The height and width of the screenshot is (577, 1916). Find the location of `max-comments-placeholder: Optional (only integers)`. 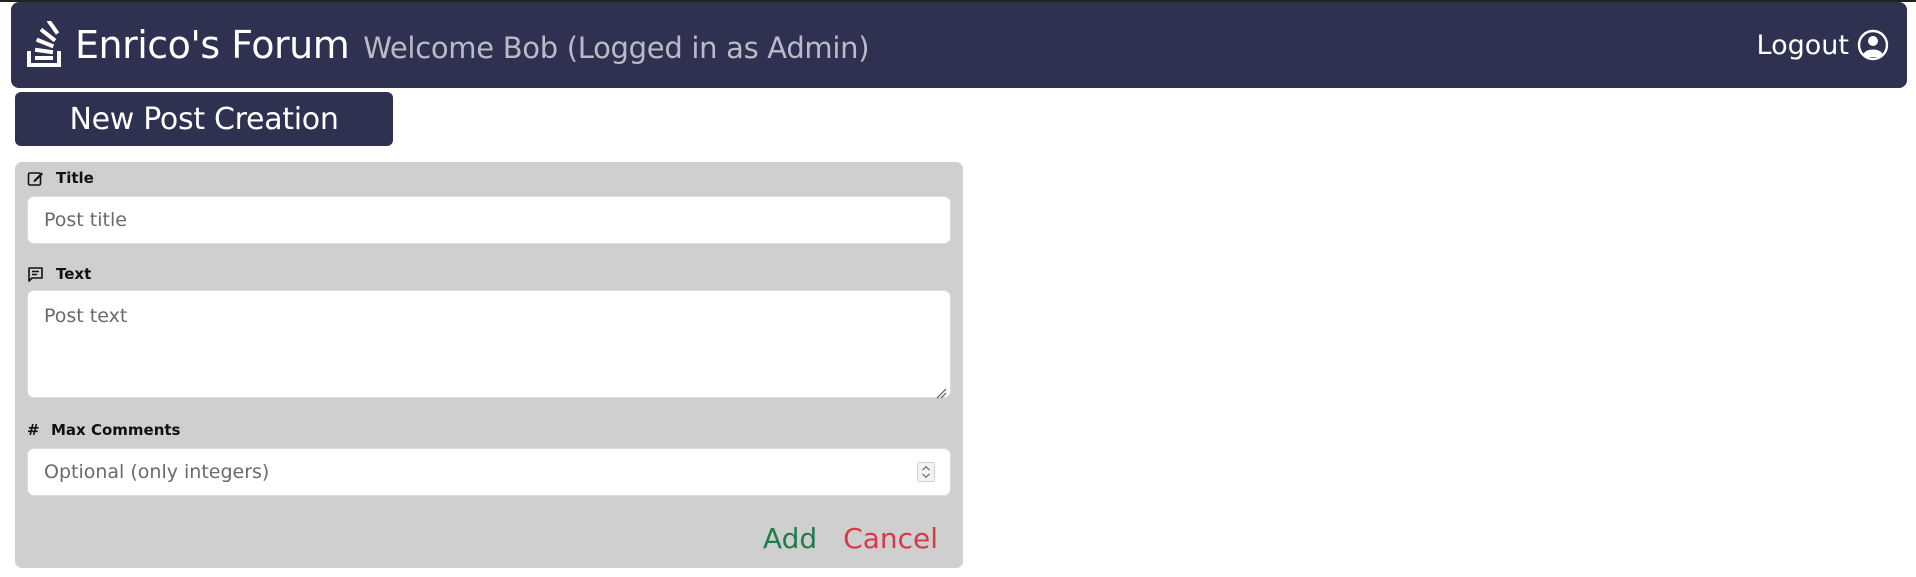

max-comments-placeholder: Optional (only integers) is located at coordinates (157, 472).